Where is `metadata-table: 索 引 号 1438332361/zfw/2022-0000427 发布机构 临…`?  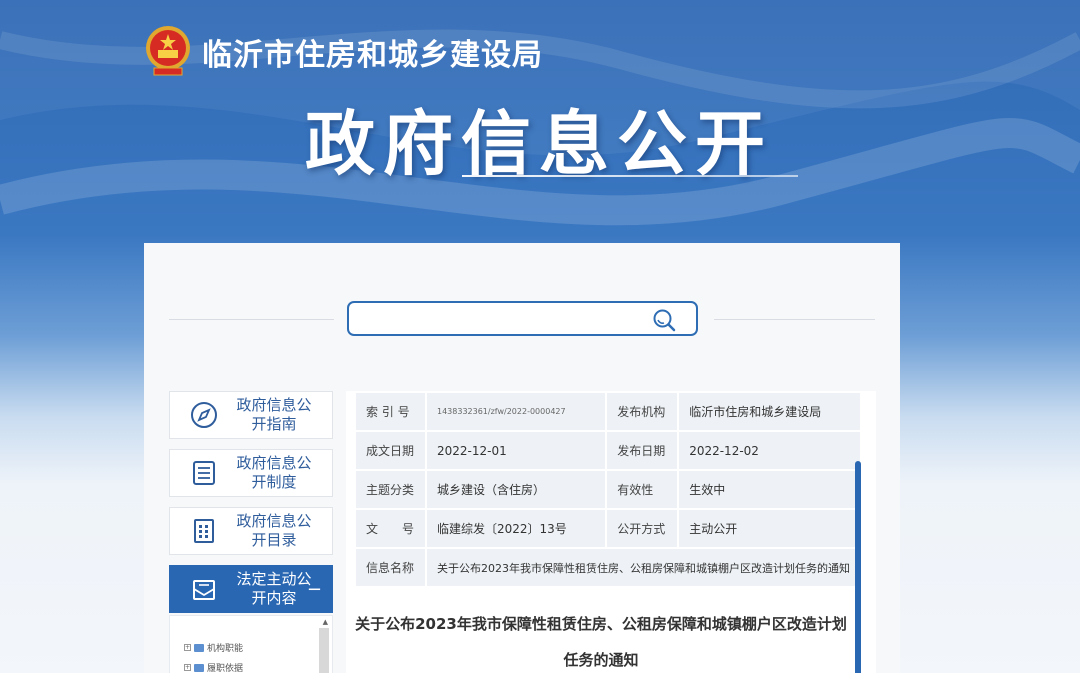
metadata-table: 索 引 号 1438332361/zfw/2022-0000427 发布机构 临… is located at coordinates (608, 489).